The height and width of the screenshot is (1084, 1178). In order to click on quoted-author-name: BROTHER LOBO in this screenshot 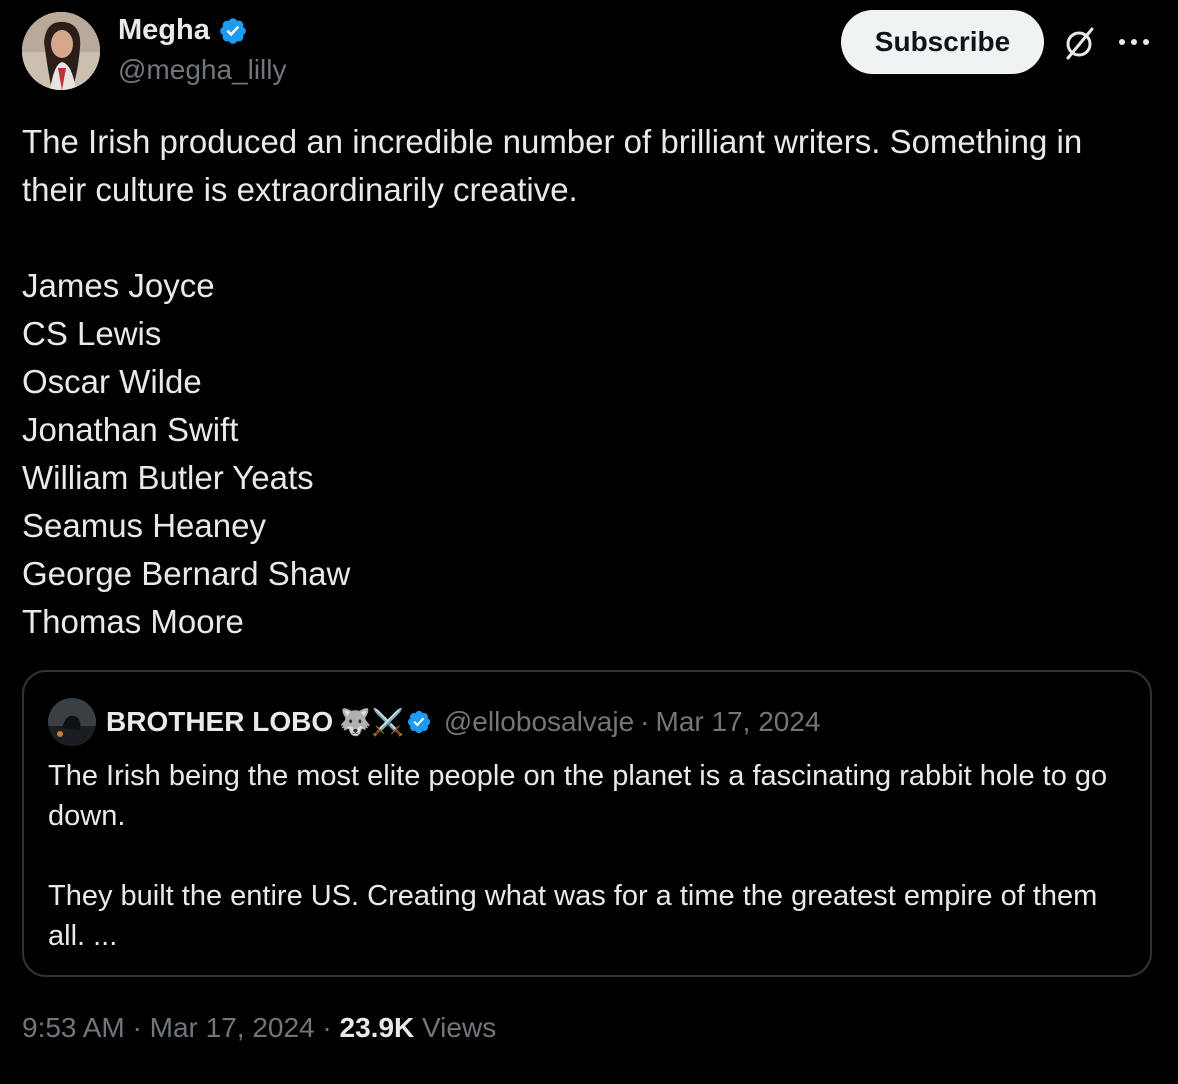, I will do `click(219, 722)`.